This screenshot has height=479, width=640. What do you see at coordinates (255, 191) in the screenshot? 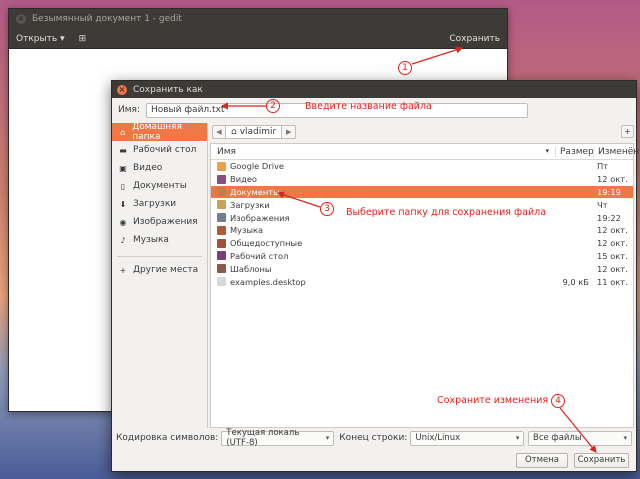
I see `file-name: Документы` at bounding box center [255, 191].